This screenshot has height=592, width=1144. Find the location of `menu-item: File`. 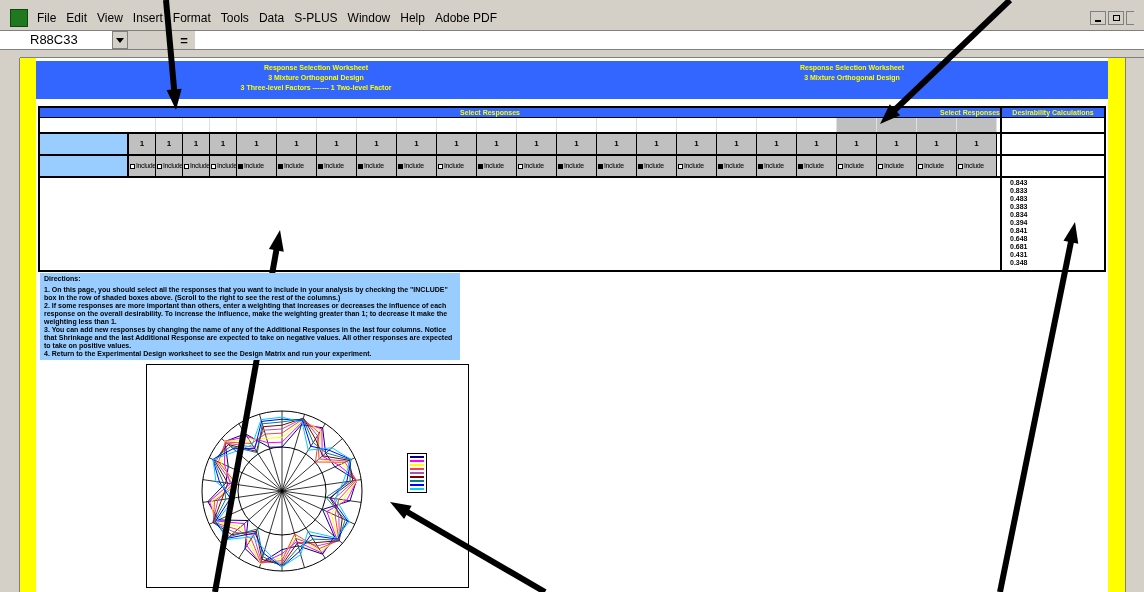

menu-item: File is located at coordinates (47, 18).